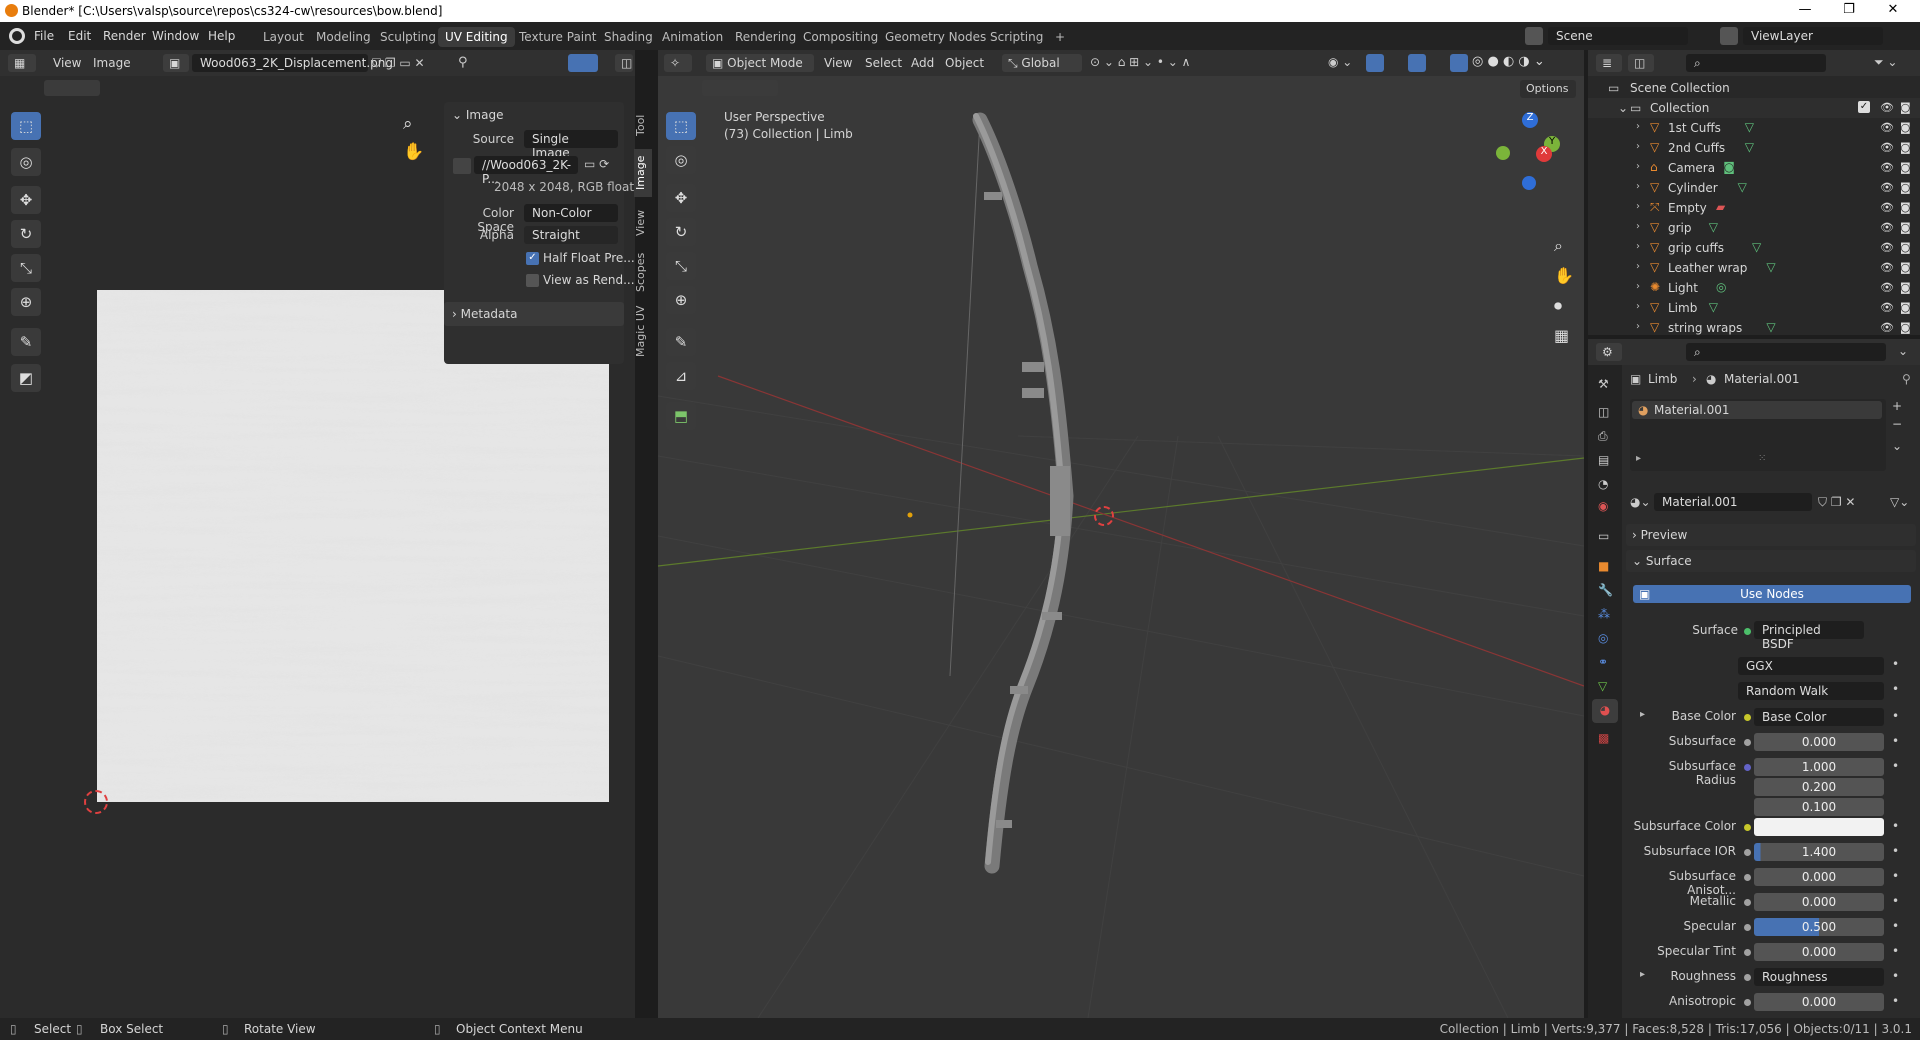 The height and width of the screenshot is (1040, 1920). What do you see at coordinates (1754, 328) in the screenshot?
I see `outliner-item: › ▽ string wraps ▽ 👁 ◙` at bounding box center [1754, 328].